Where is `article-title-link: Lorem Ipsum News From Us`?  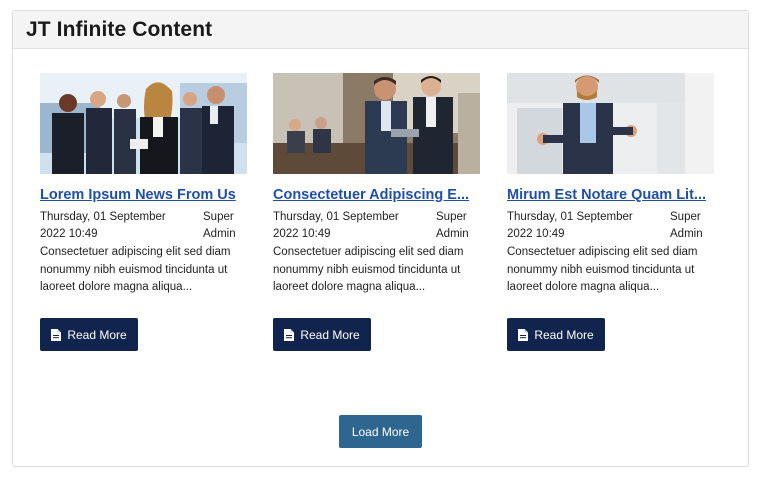
article-title-link: Lorem Ipsum News From Us is located at coordinates (143, 195).